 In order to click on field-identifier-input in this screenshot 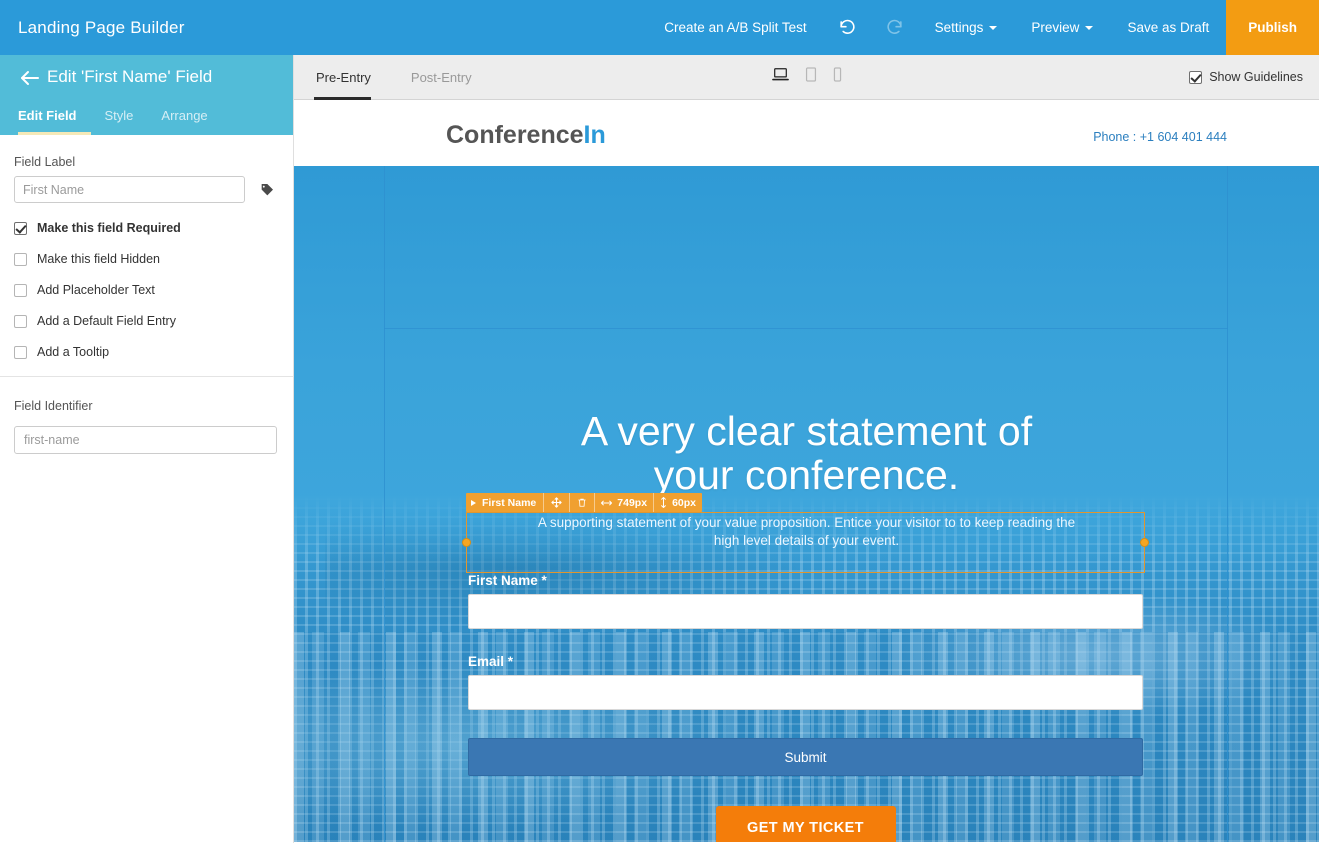, I will do `click(145, 440)`.